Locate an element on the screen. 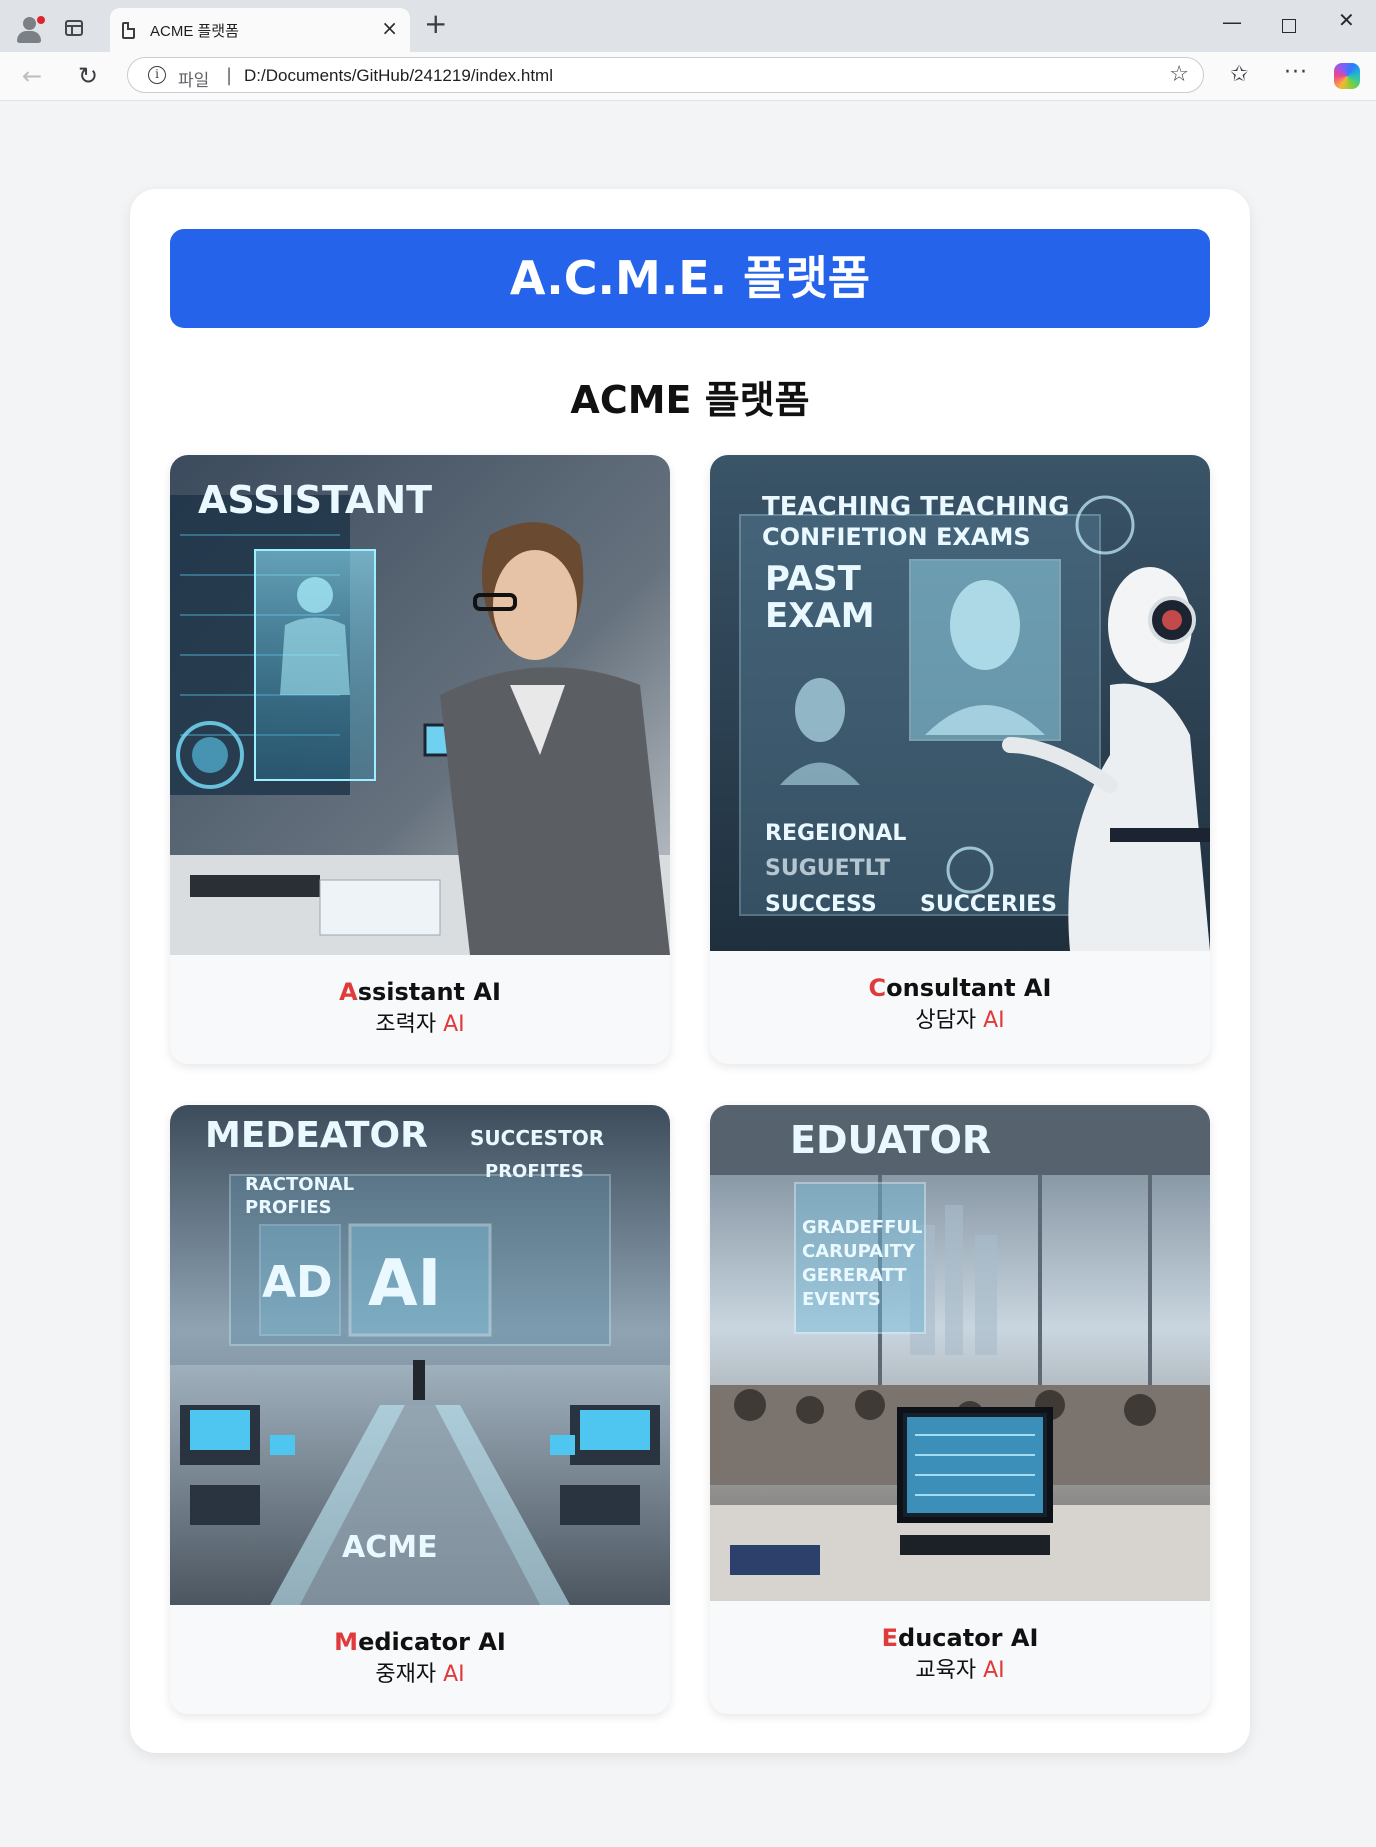 This screenshot has width=1376, height=1847. card-title: Educator AI is located at coordinates (960, 1638).